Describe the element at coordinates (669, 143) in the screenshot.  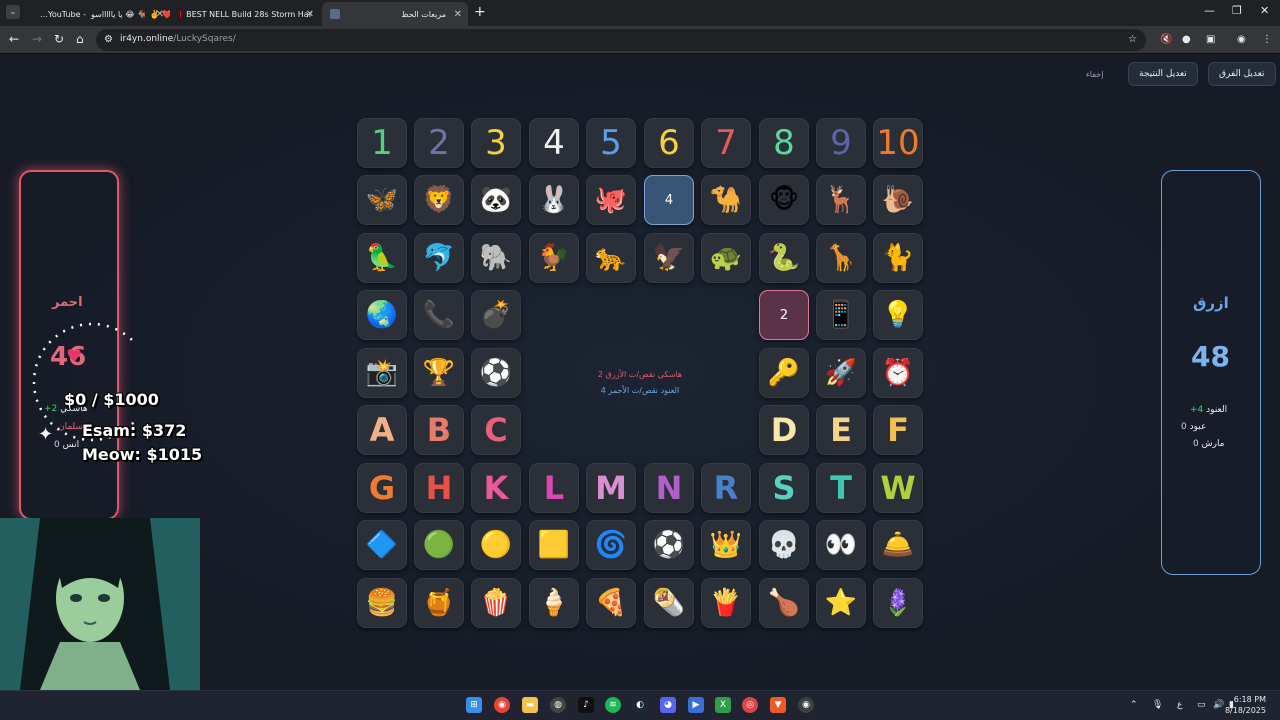
I see `square-number-6: 6` at that location.